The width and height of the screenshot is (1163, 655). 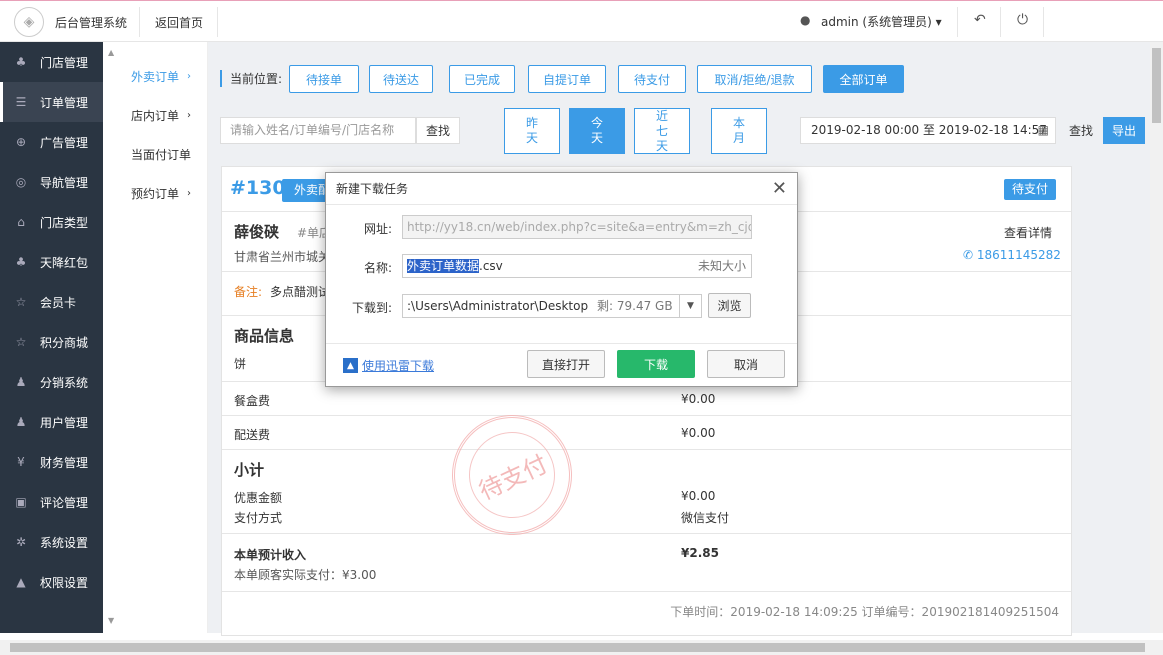 What do you see at coordinates (721, 266) in the screenshot?
I see `file-size: 未知大小` at bounding box center [721, 266].